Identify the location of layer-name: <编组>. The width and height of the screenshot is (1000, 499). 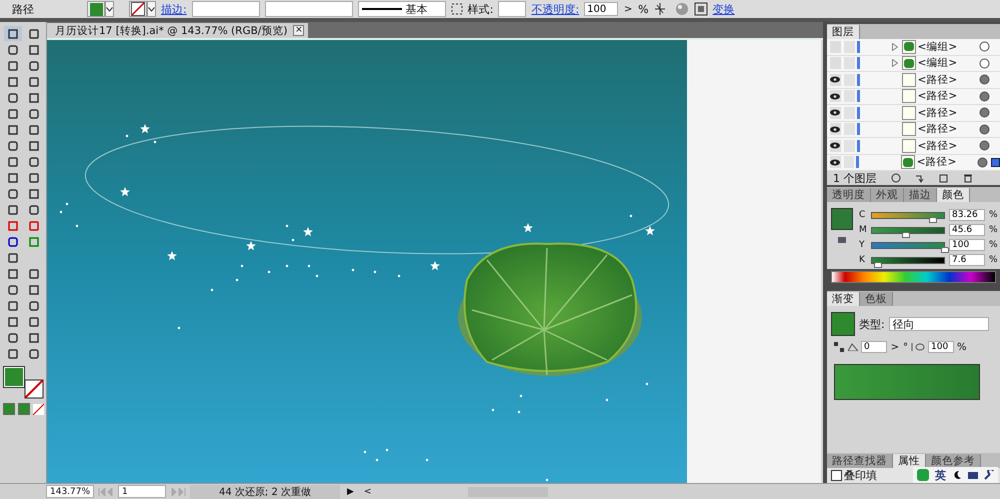
(938, 63).